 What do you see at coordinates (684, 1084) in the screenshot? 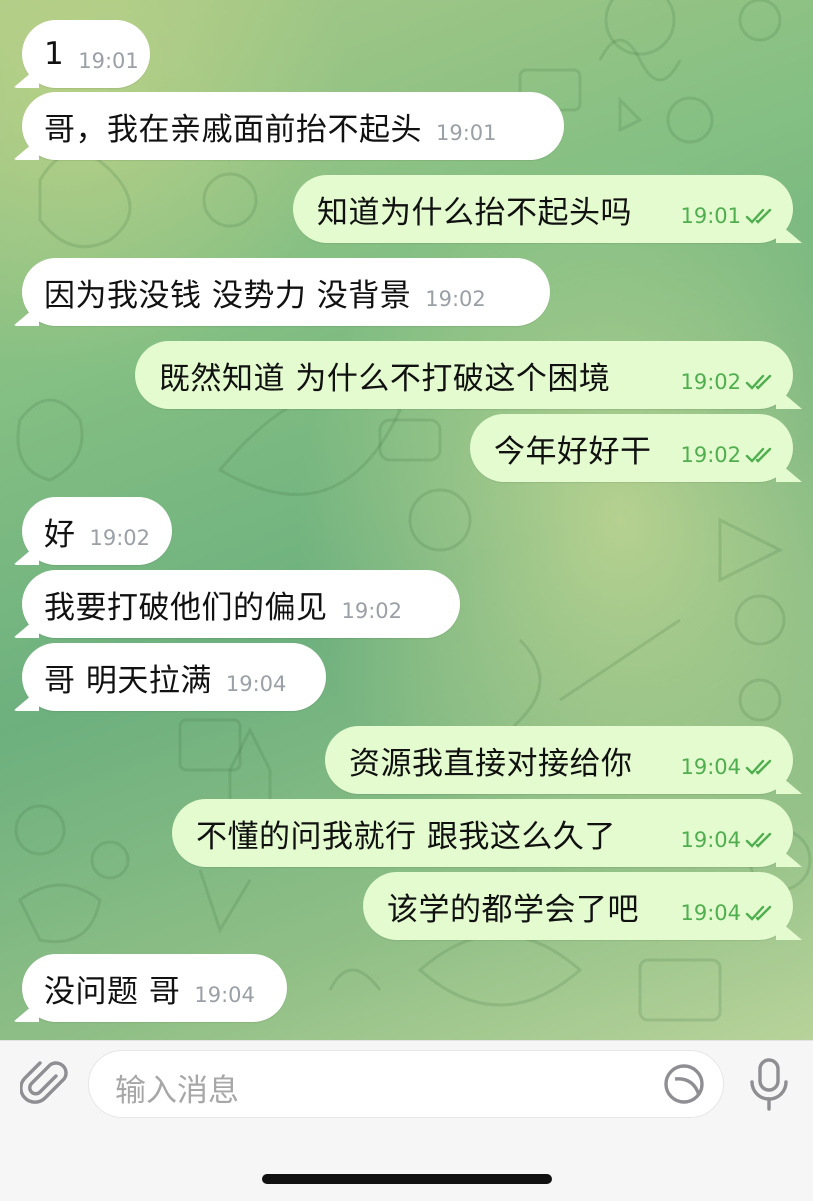
I see `sticker-icon` at bounding box center [684, 1084].